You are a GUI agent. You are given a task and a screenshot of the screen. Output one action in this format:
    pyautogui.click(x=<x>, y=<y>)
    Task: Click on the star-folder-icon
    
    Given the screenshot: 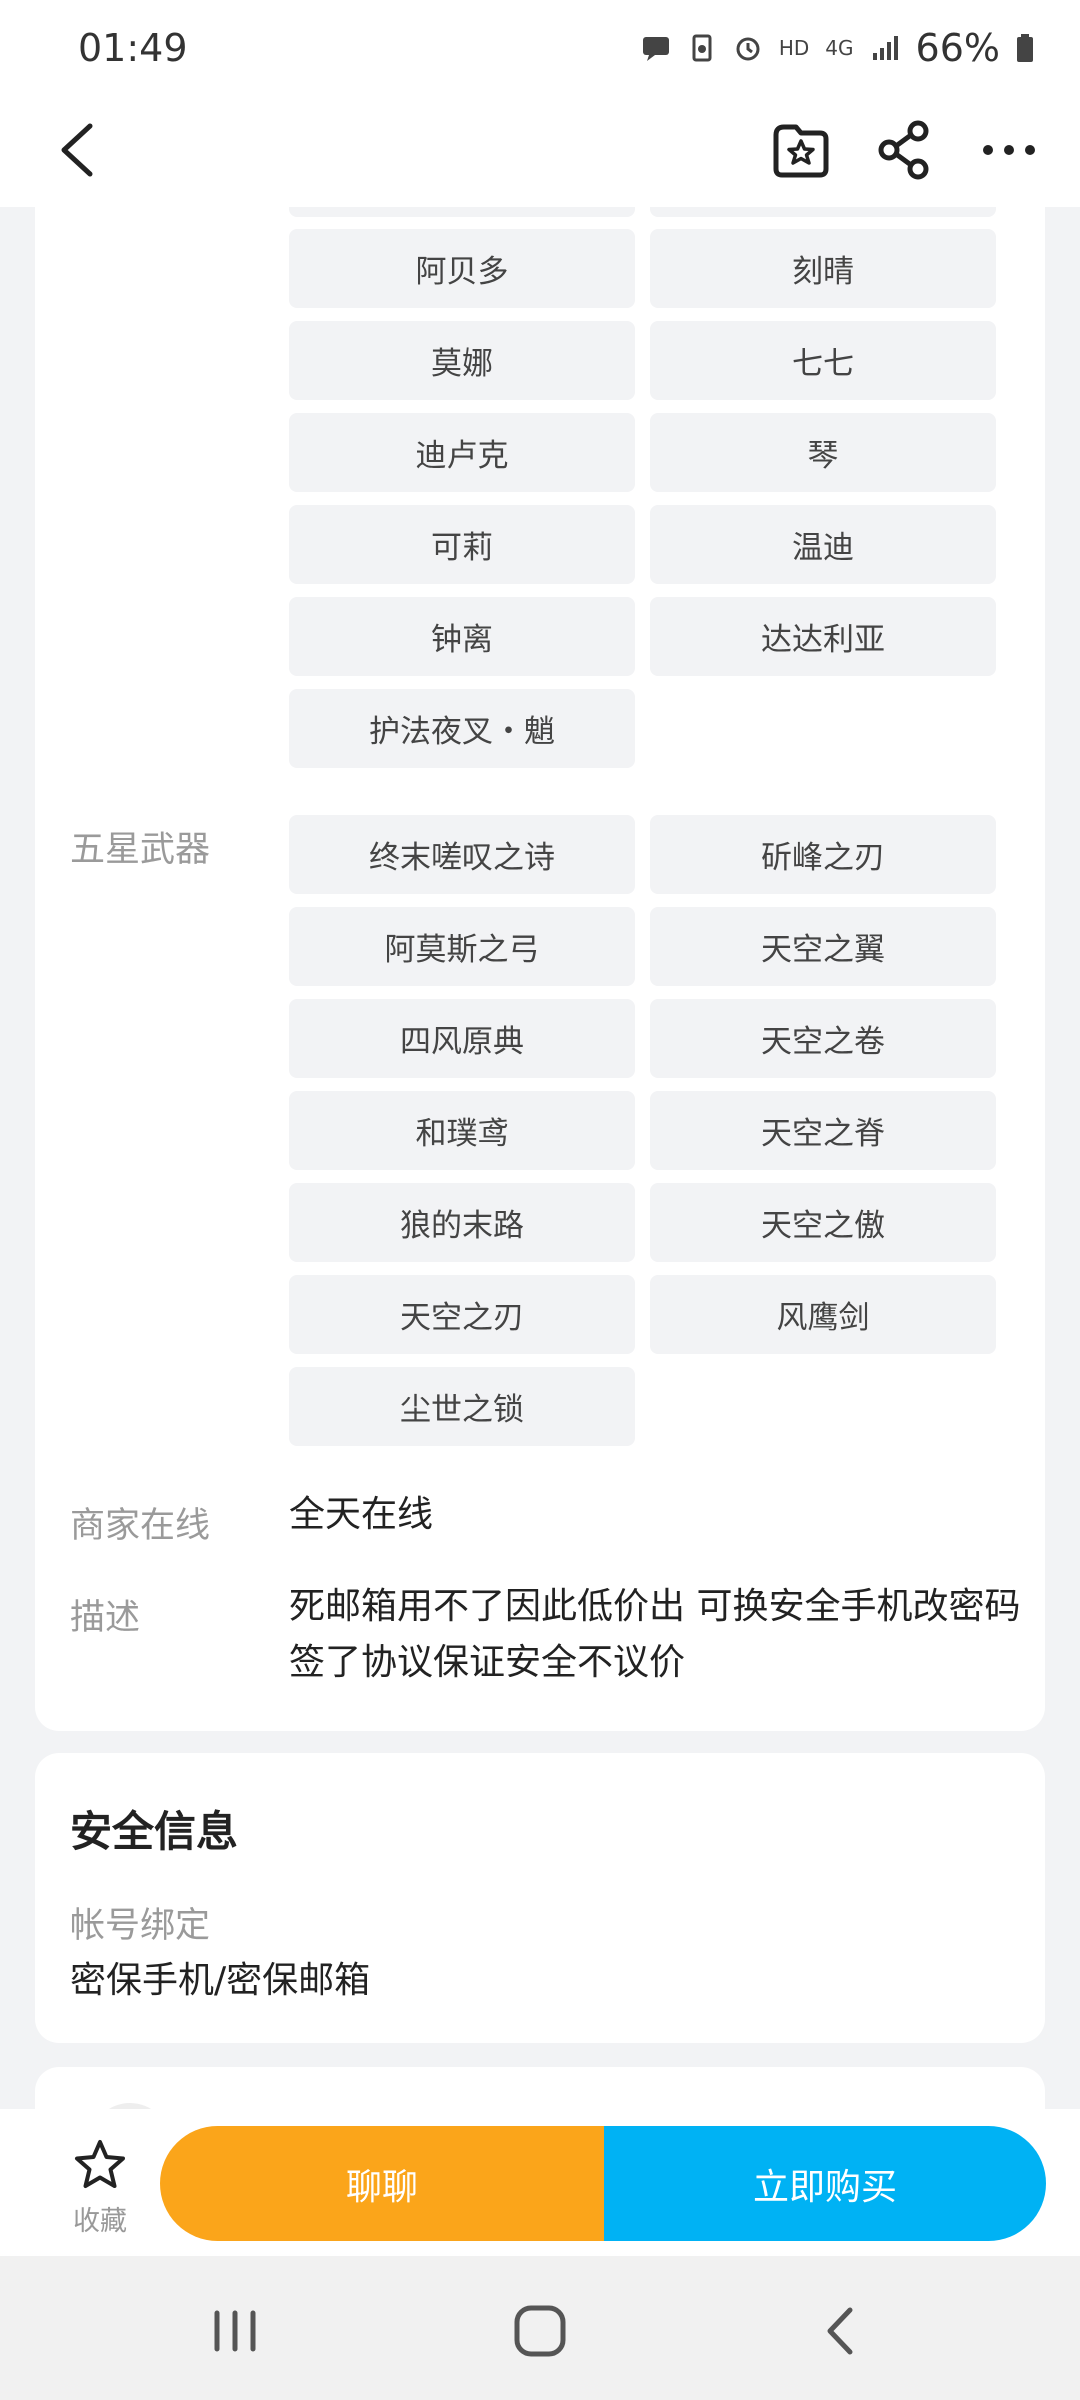 What is the action you would take?
    pyautogui.click(x=801, y=150)
    